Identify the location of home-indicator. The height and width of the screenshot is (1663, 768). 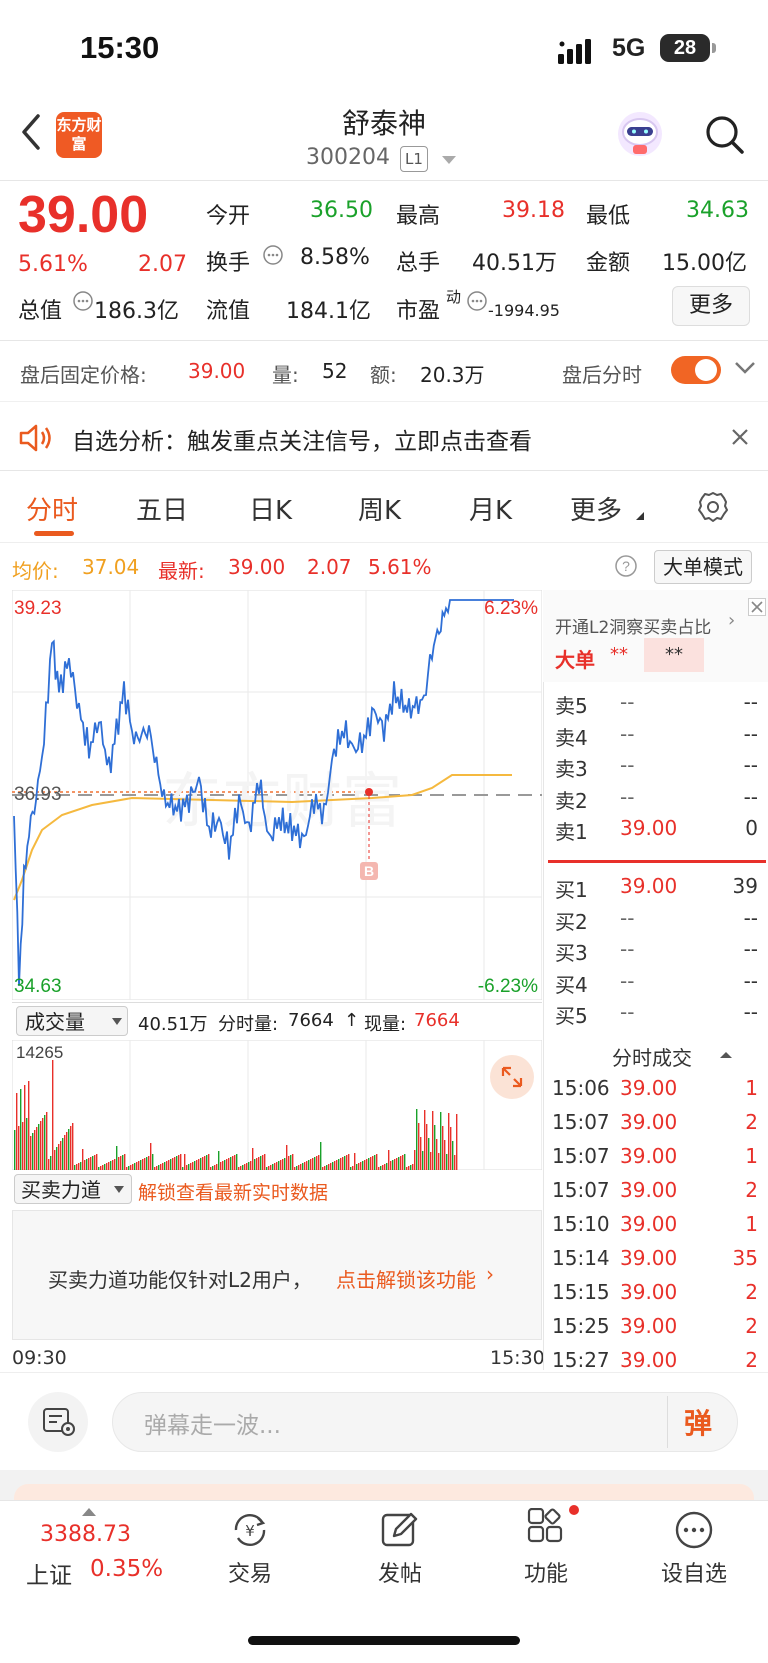
(384, 1640).